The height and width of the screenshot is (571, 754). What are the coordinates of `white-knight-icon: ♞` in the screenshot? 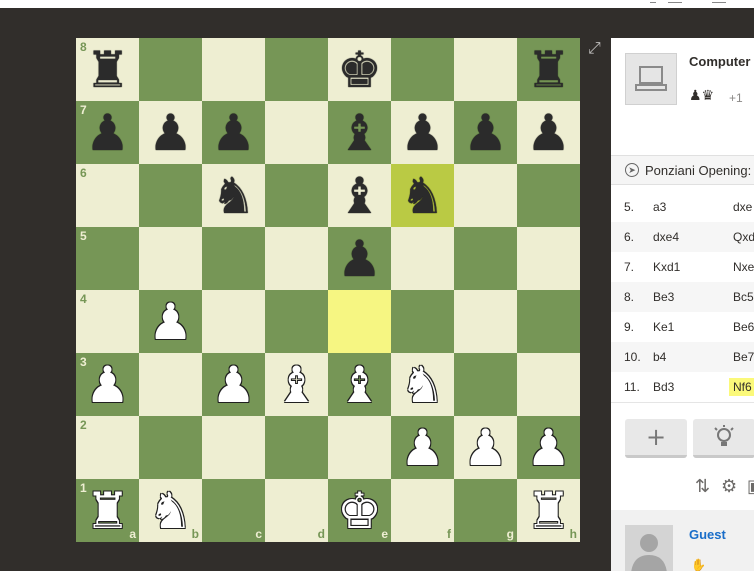 It's located at (422, 384).